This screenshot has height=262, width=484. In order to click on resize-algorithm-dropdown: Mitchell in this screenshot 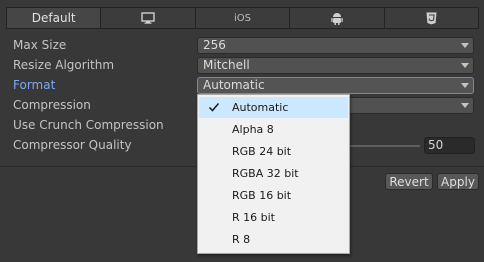, I will do `click(335, 65)`.